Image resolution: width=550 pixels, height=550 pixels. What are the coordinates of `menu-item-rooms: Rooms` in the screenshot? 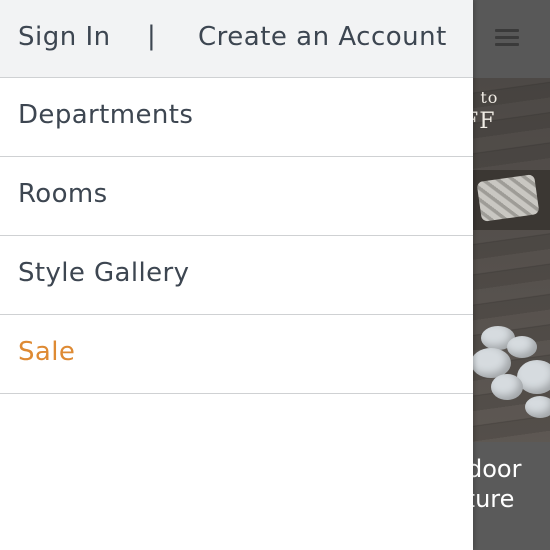 It's located at (236, 196).